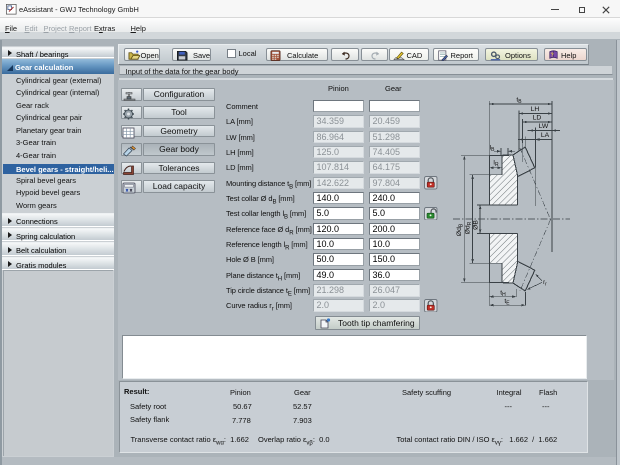 This screenshot has height=465, width=620. Describe the element at coordinates (496, 164) in the screenshot. I see `svg-text: lR` at that location.